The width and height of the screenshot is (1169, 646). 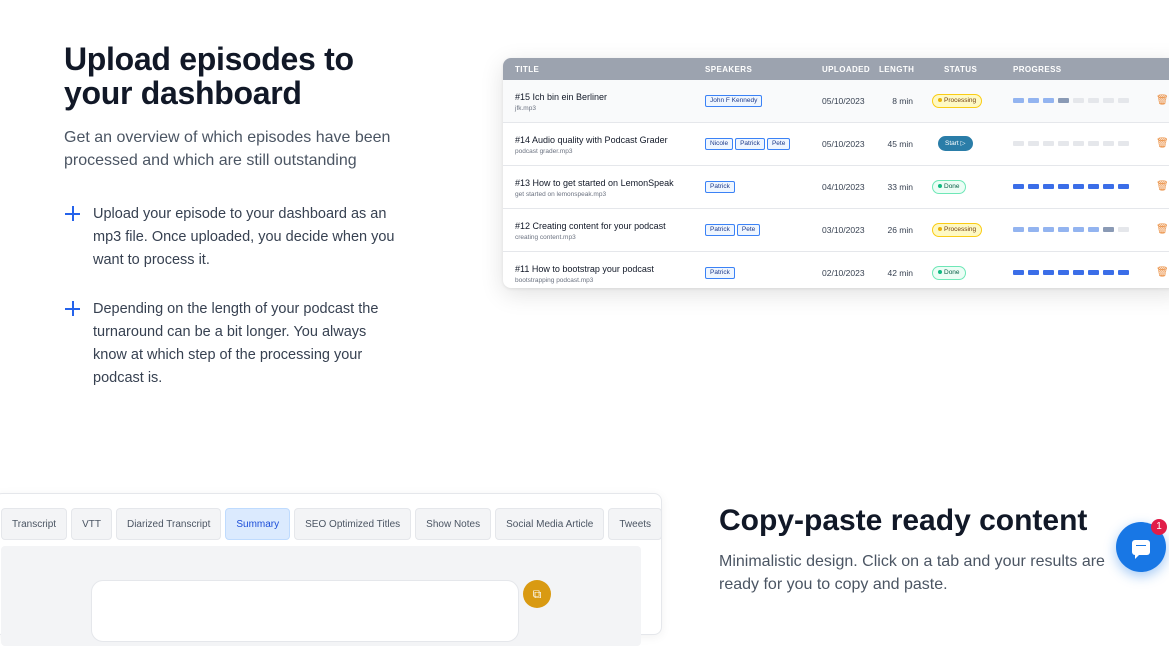 What do you see at coordinates (949, 187) in the screenshot?
I see `status-badge: Done` at bounding box center [949, 187].